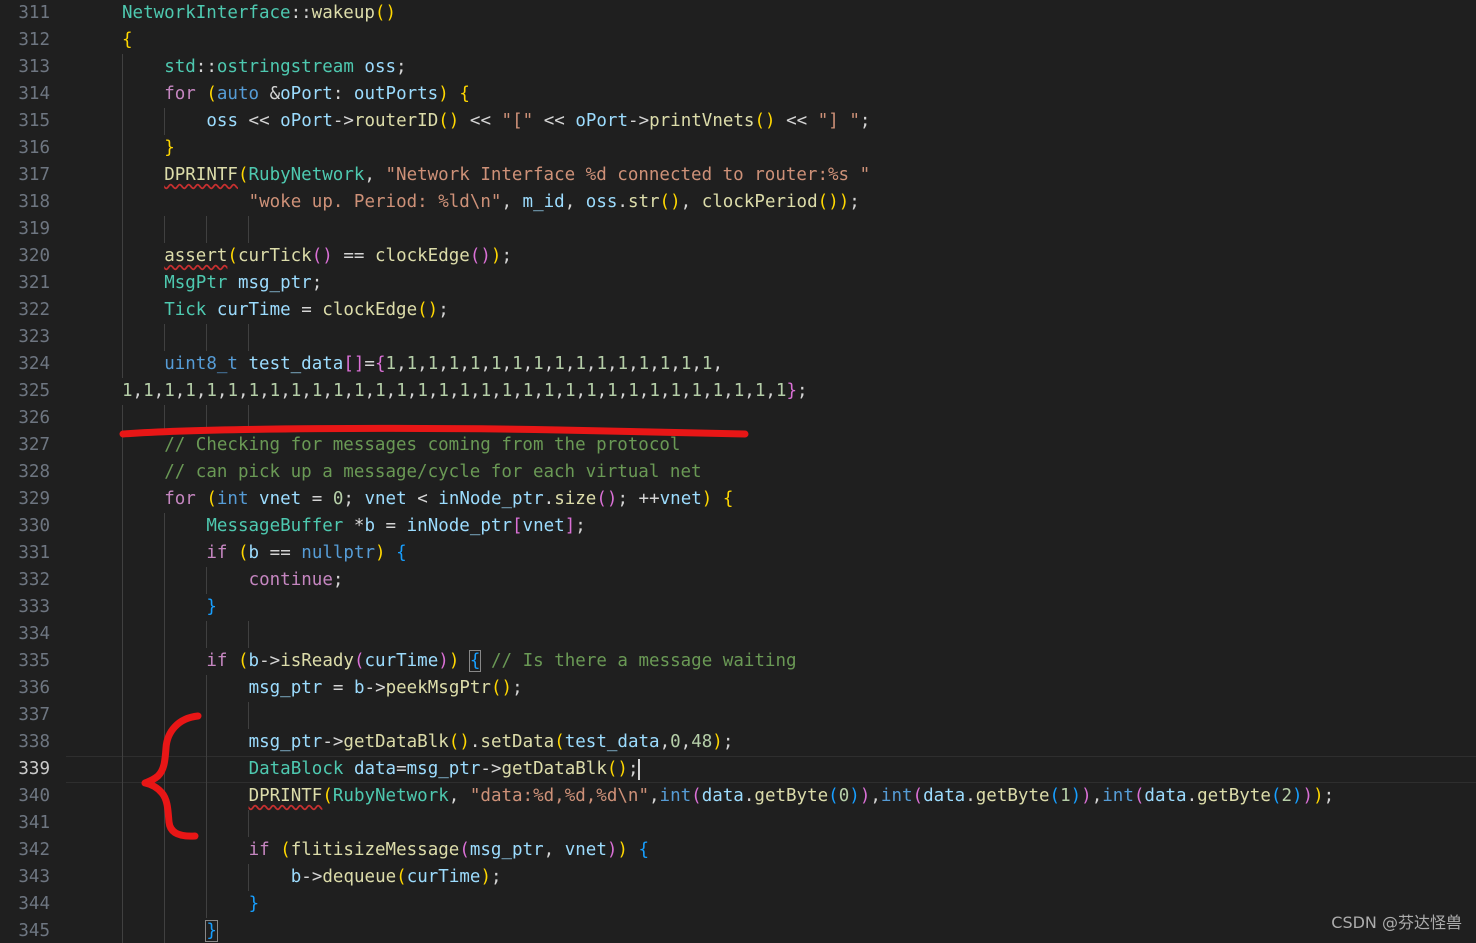 The width and height of the screenshot is (1476, 943). I want to click on line-number-333: 333, so click(25, 607).